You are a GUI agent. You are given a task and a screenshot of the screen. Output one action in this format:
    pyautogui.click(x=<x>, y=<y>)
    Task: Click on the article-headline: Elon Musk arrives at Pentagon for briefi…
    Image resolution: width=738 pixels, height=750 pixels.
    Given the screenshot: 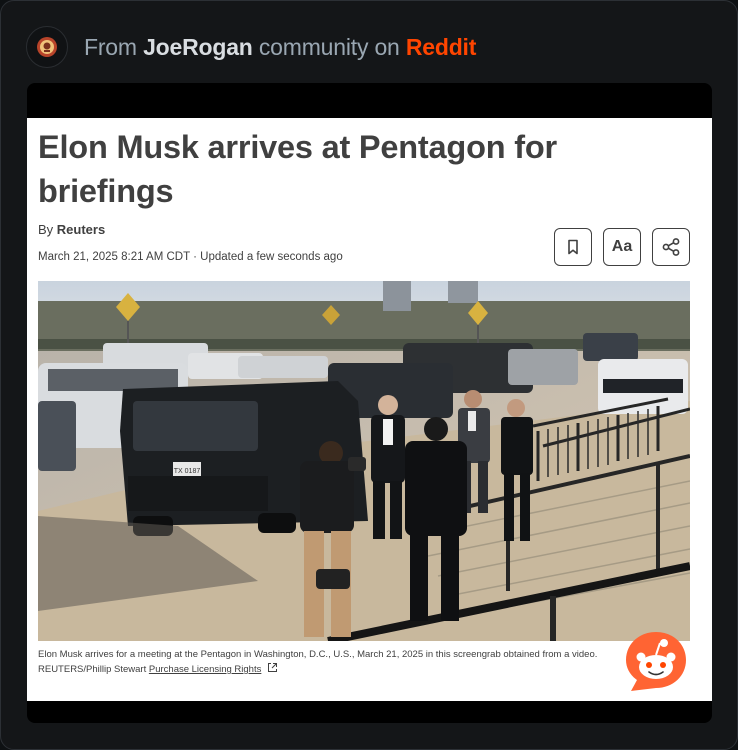 What is the action you would take?
    pyautogui.click(x=297, y=169)
    